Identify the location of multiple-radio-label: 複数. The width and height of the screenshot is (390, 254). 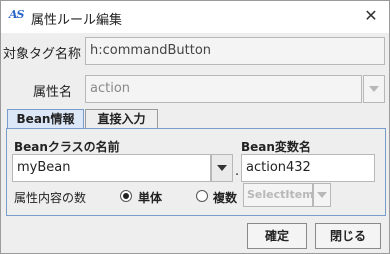
(225, 197).